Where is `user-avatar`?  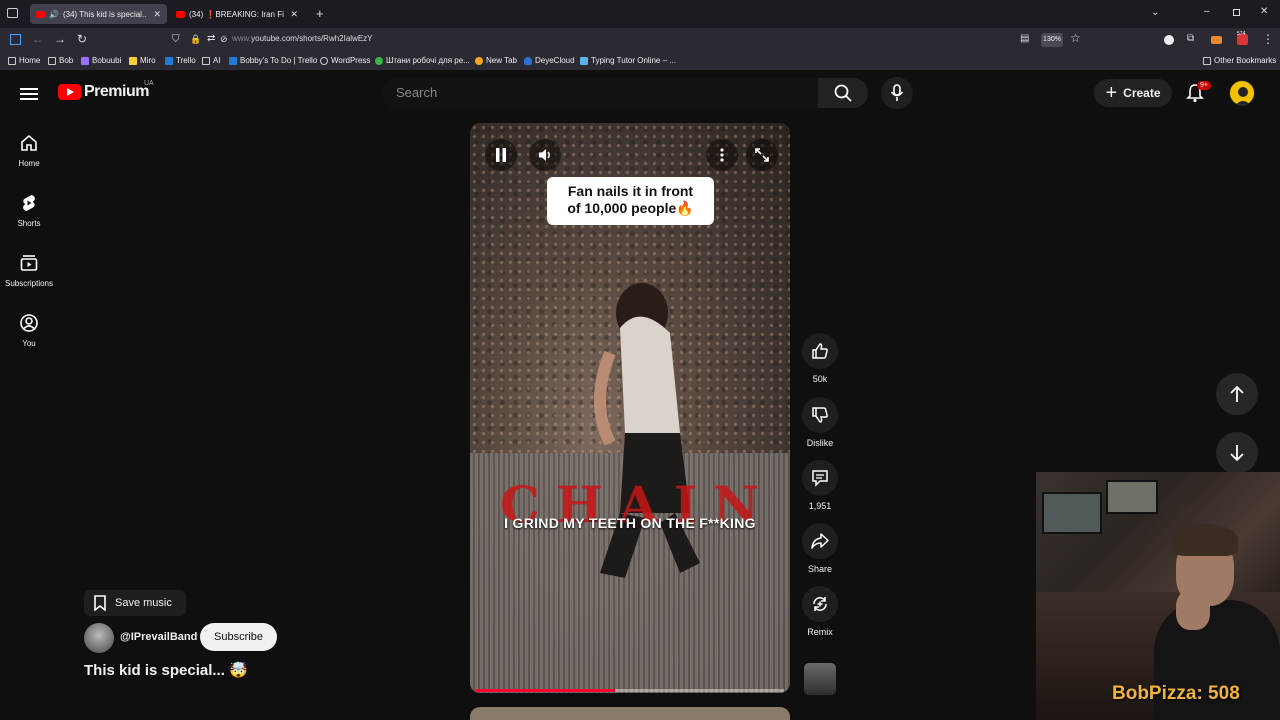
user-avatar is located at coordinates (1242, 93).